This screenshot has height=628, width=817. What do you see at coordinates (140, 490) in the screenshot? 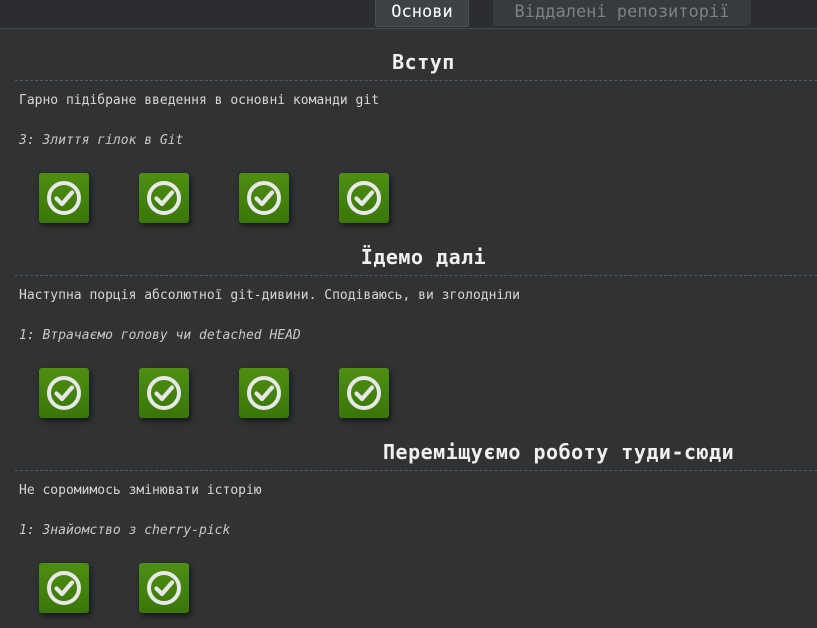
I see `section-description: Не соромимось змінювати історію` at bounding box center [140, 490].